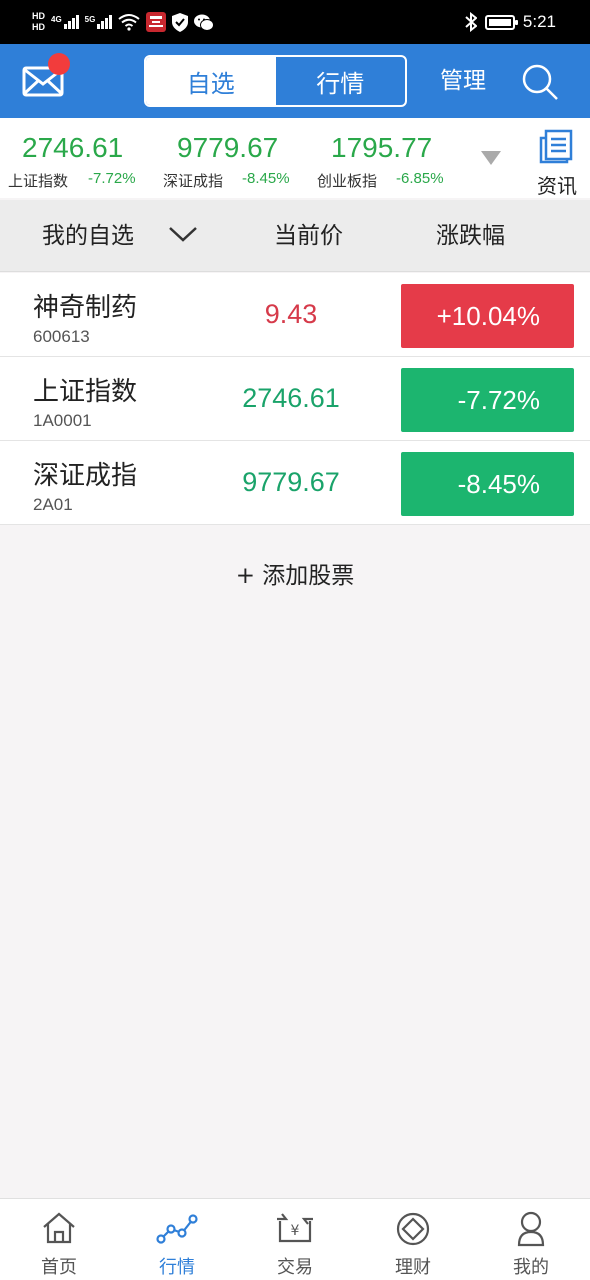  Describe the element at coordinates (53, 504) in the screenshot. I see `stock-code: 2A01` at that location.